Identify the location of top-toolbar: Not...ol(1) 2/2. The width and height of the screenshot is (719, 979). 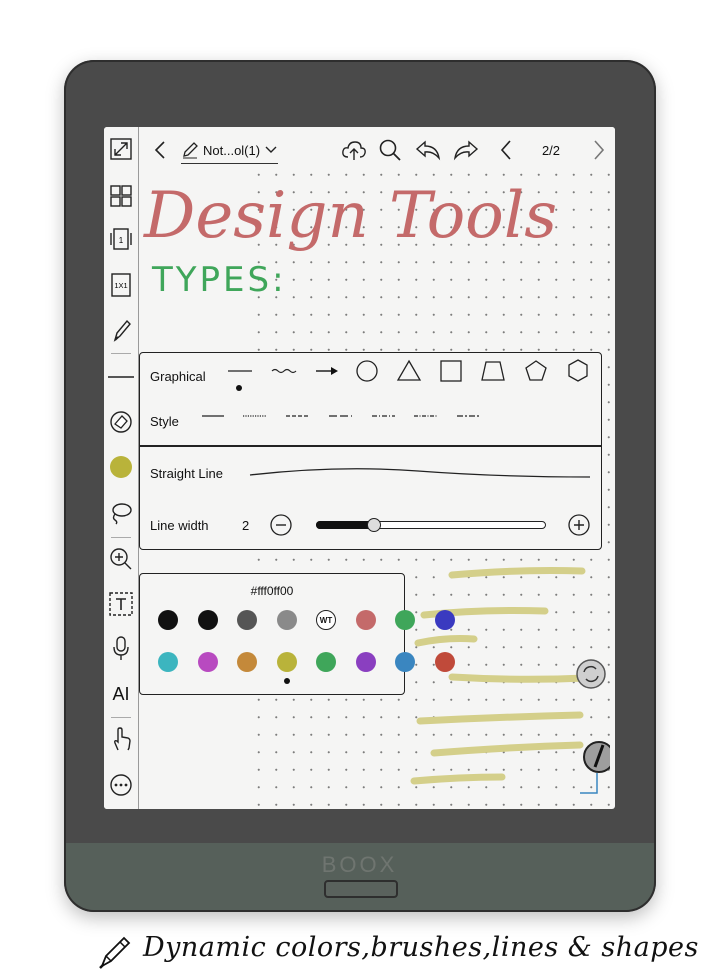
(377, 150).